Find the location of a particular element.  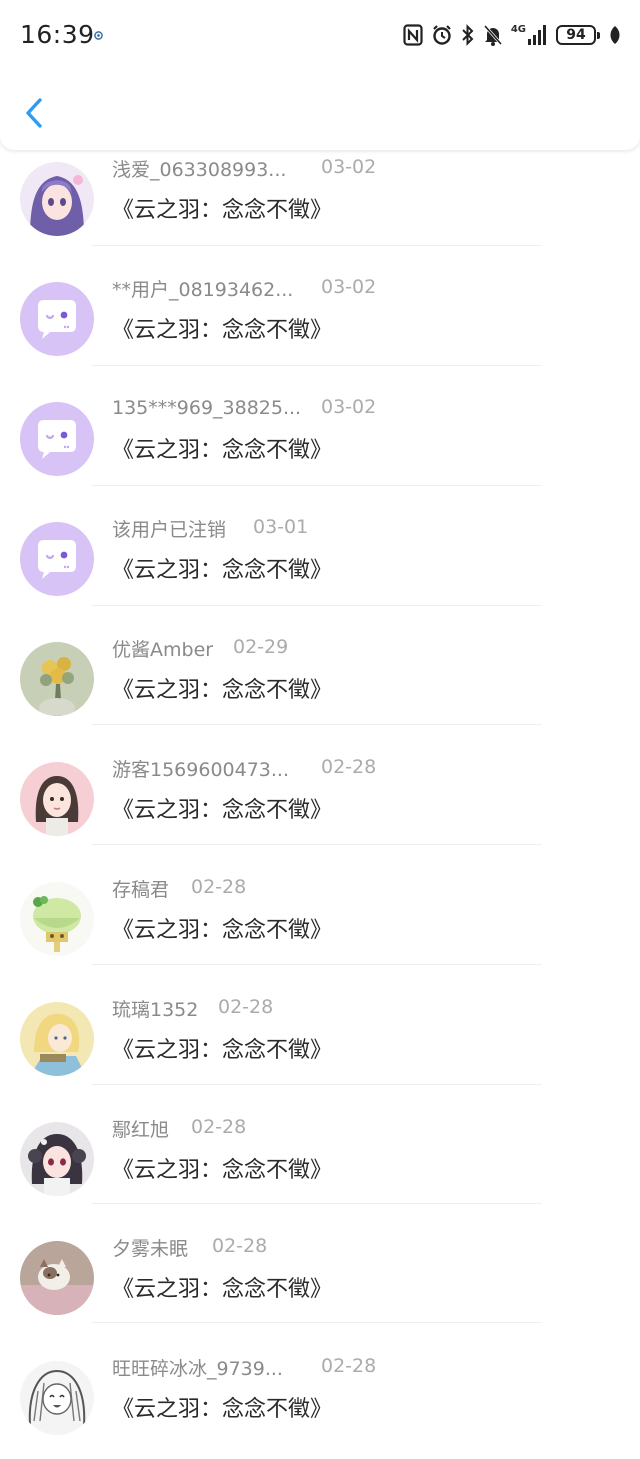

battery-level: 94 is located at coordinates (576, 35).